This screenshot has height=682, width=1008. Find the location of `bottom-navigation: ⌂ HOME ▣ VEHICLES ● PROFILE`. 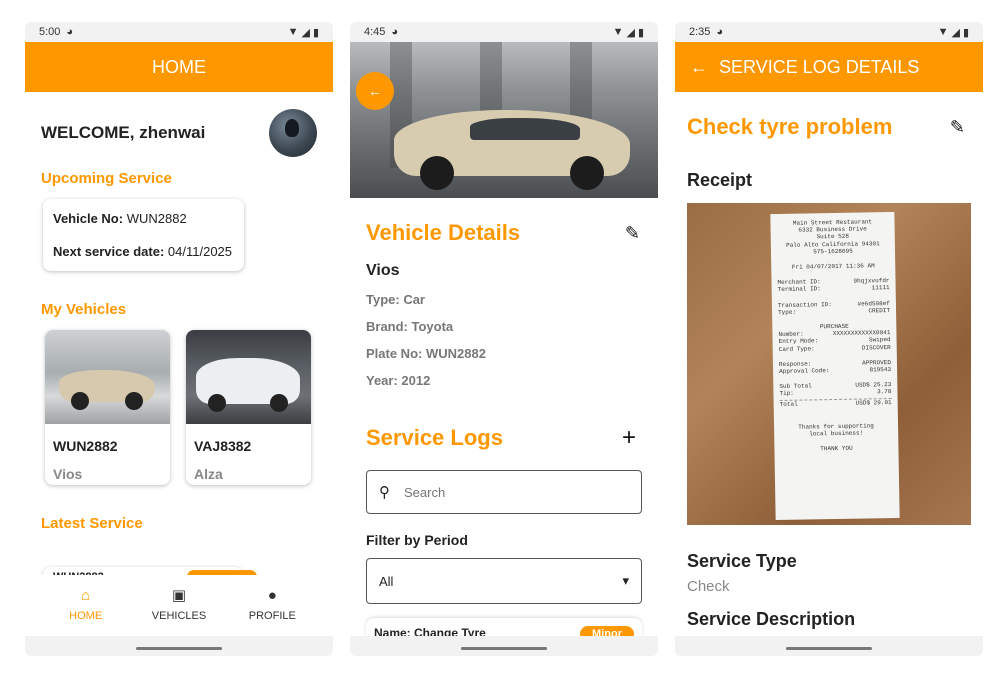

bottom-navigation: ⌂ HOME ▣ VEHICLES ● PROFILE is located at coordinates (179, 604).